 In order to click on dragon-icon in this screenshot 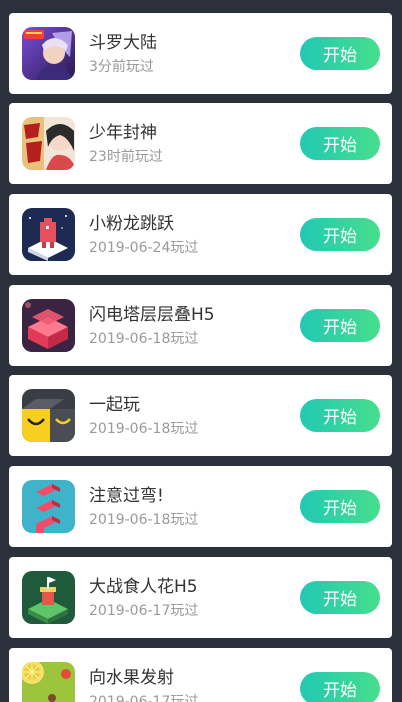, I will do `click(48, 234)`.